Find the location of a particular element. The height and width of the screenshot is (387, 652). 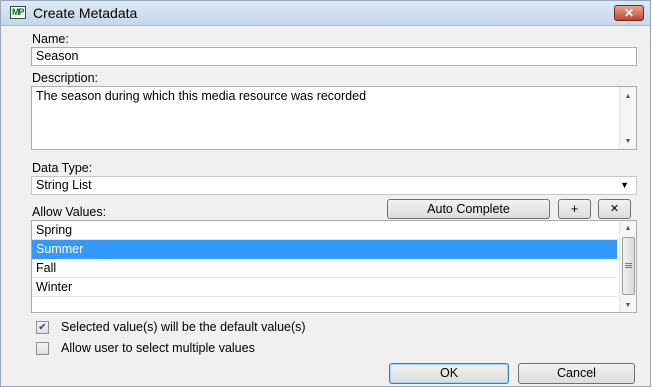

multiple-values-label: Allow user to select multiple values is located at coordinates (158, 348).